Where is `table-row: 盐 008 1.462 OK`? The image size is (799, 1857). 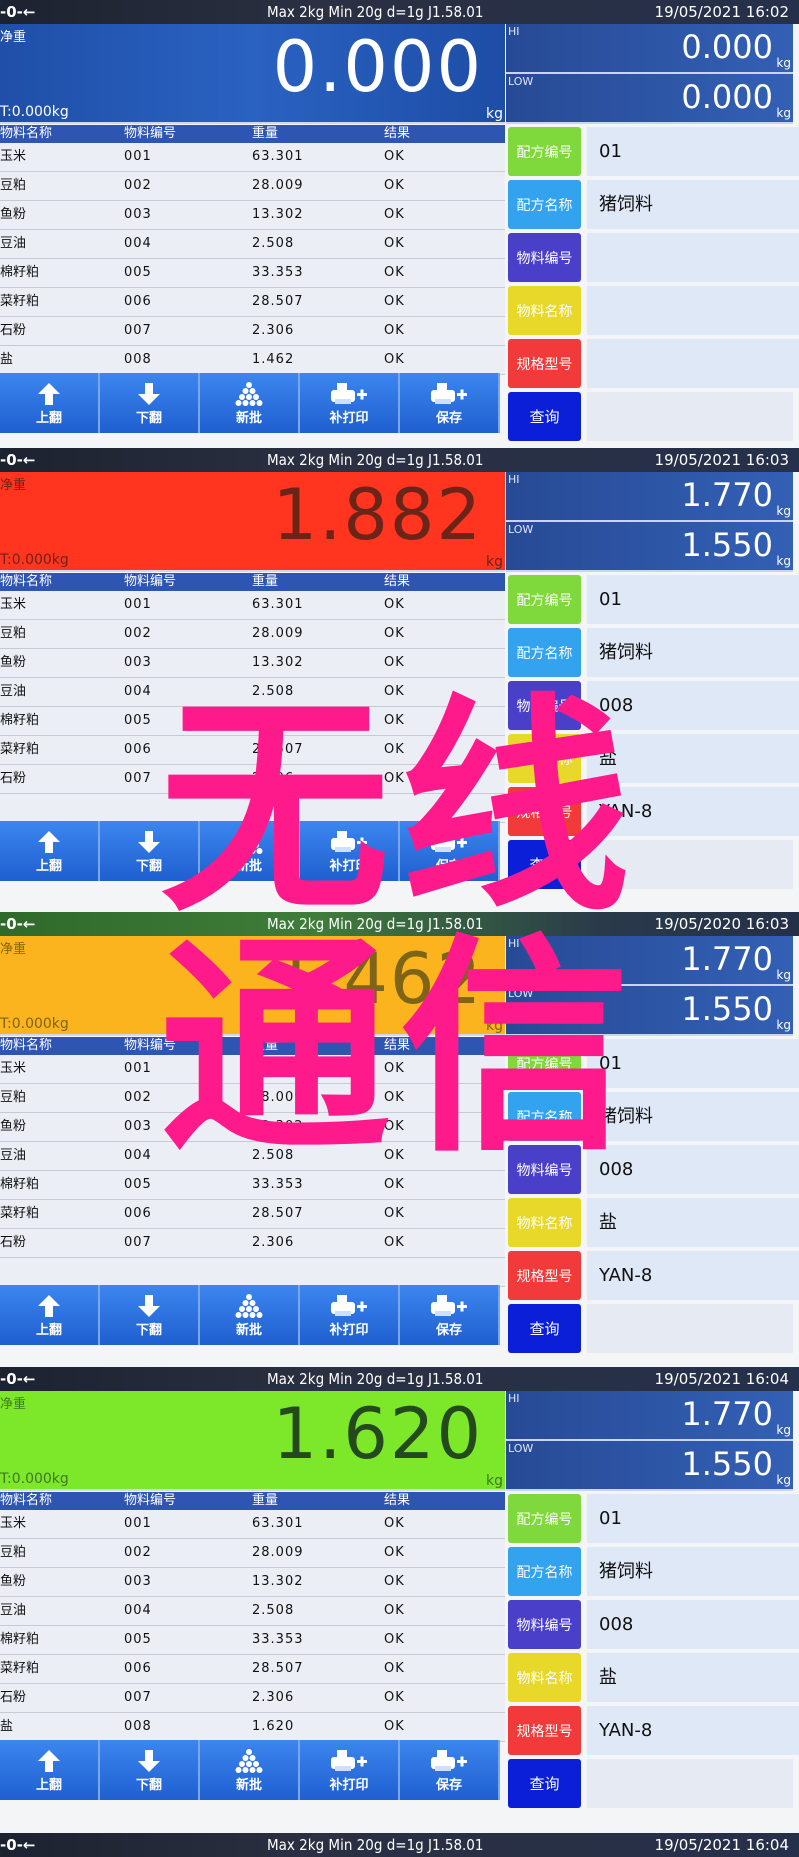
table-row: 盐 008 1.462 OK is located at coordinates (252, 360).